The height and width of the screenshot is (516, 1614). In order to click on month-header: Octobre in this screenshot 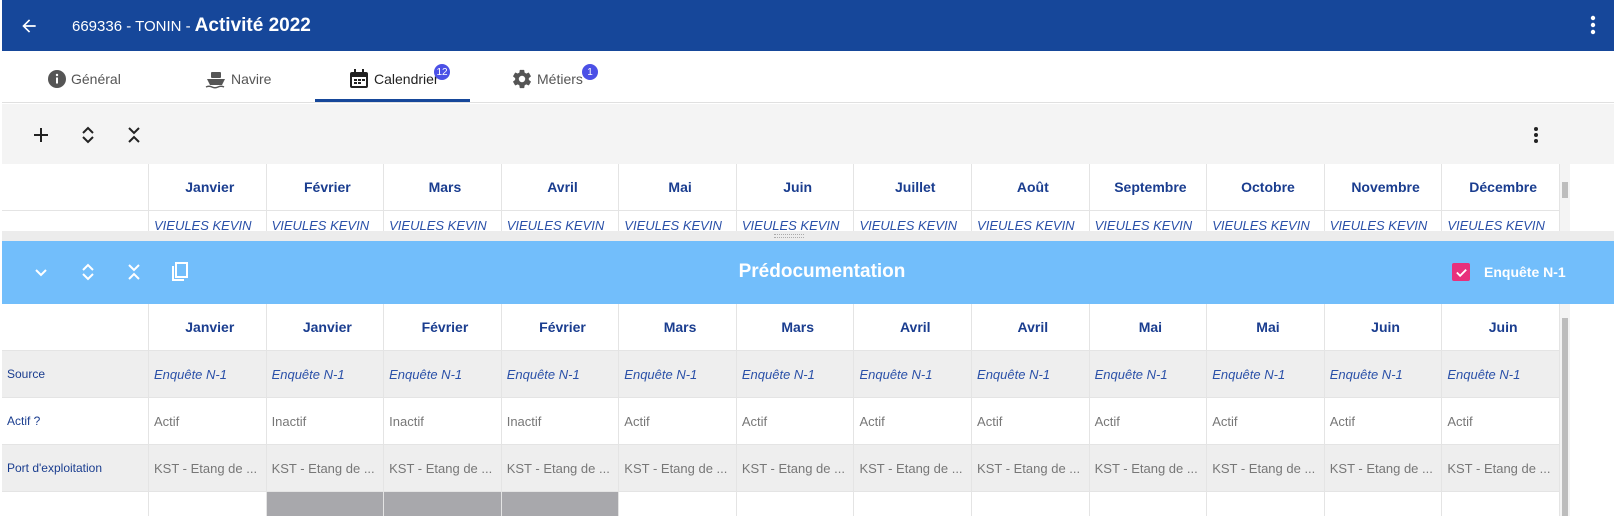, I will do `click(1266, 187)`.